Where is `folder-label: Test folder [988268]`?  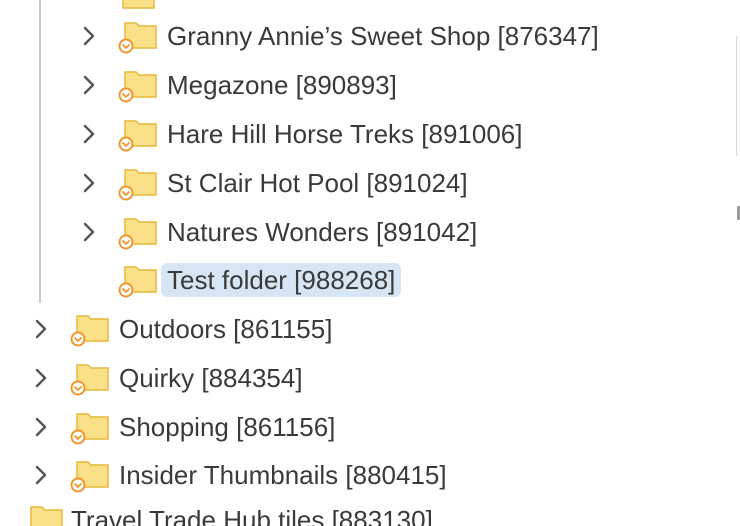
folder-label: Test folder [988268] is located at coordinates (281, 280).